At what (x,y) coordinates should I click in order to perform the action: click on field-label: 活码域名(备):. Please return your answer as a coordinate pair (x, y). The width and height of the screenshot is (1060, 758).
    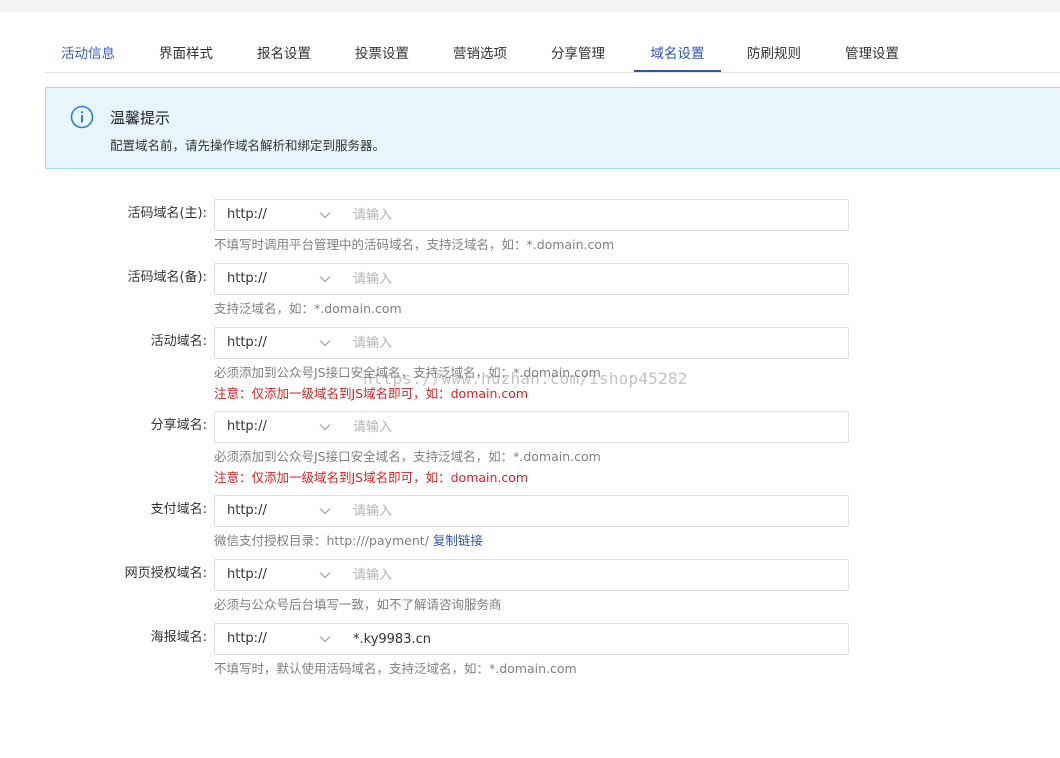
    Looking at the image, I should click on (167, 277).